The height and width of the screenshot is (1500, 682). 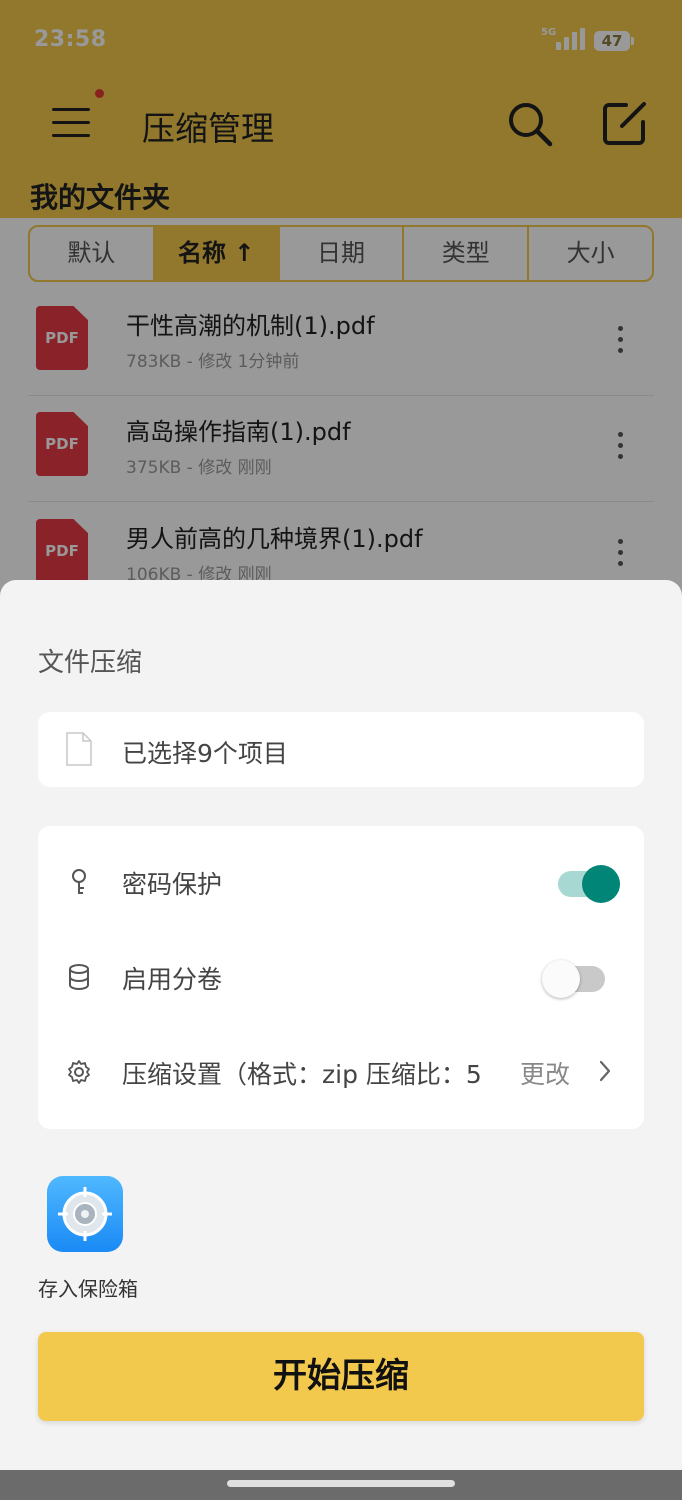 What do you see at coordinates (341, 749) in the screenshot?
I see `selection-card: 已选择9个项目` at bounding box center [341, 749].